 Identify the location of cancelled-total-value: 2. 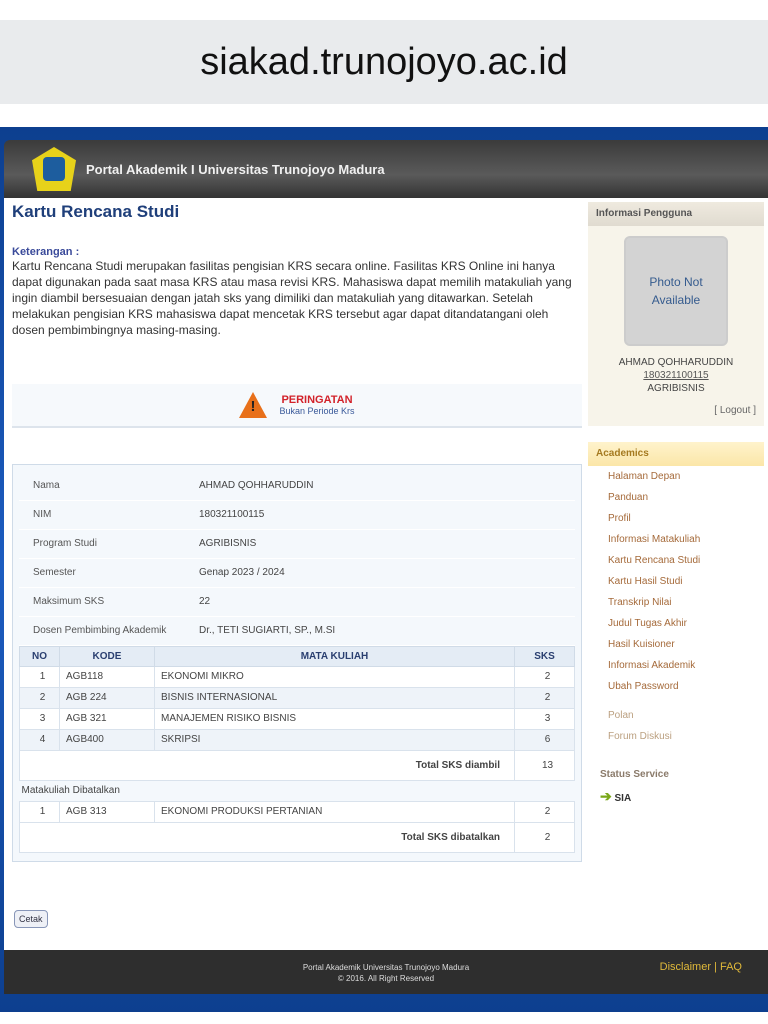
(544, 837).